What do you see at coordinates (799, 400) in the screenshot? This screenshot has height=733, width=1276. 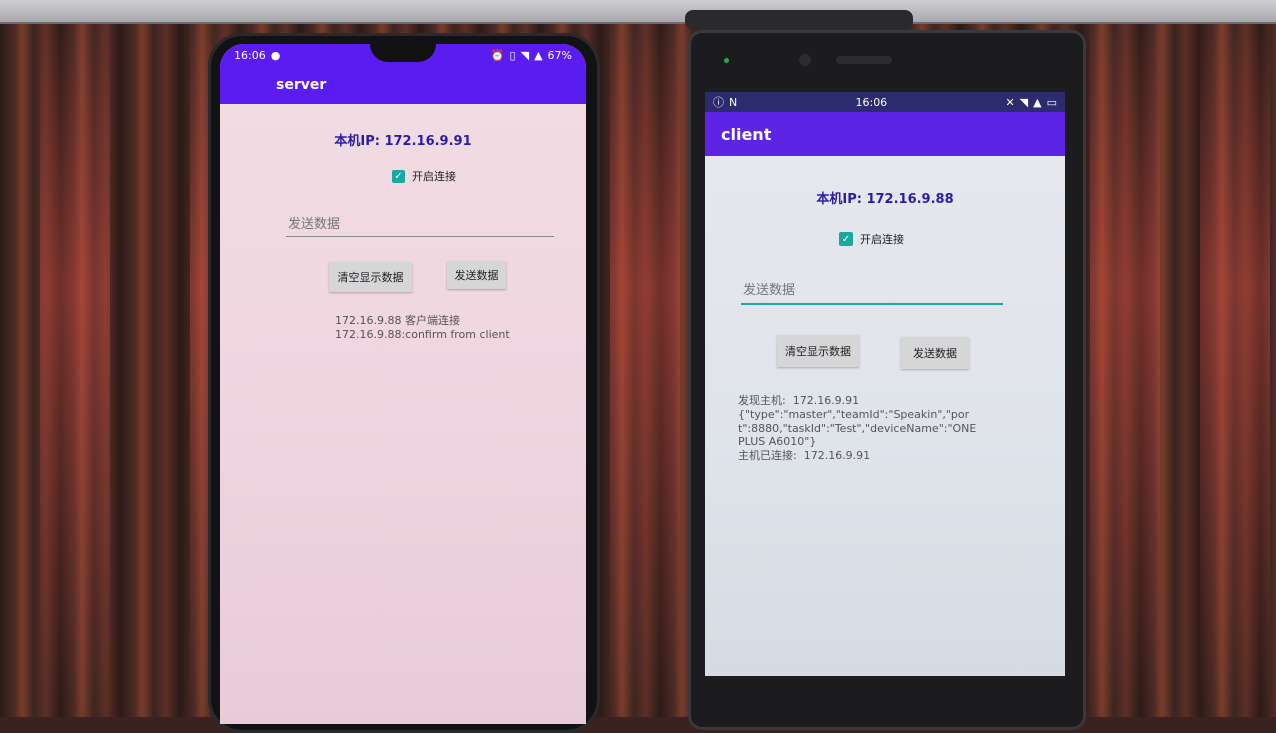 I see `log-line: 发现主机: 172.16.9.91` at bounding box center [799, 400].